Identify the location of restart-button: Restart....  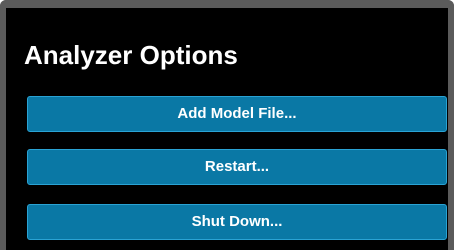
(237, 167).